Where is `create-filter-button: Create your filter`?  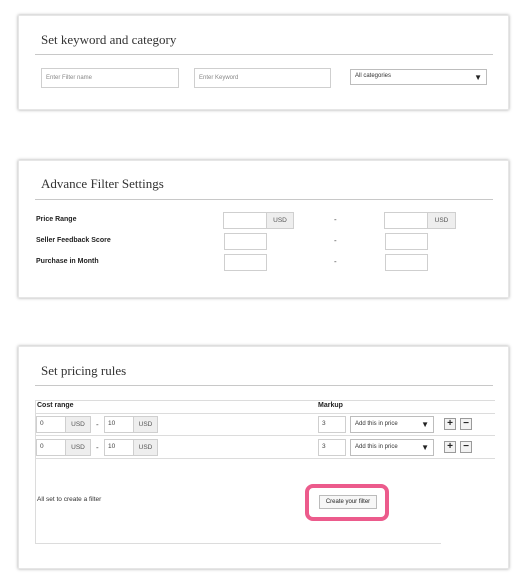
create-filter-button: Create your filter is located at coordinates (348, 502).